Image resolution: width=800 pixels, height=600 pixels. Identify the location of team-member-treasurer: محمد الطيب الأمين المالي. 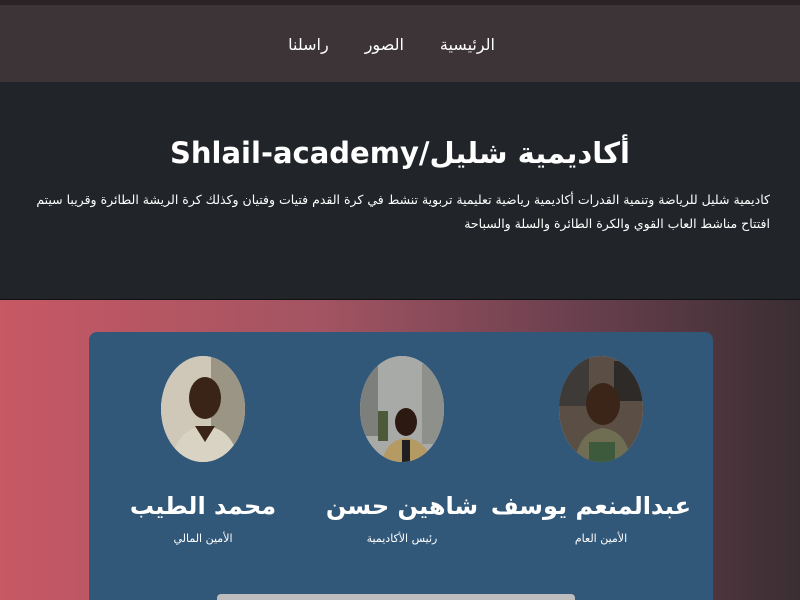
(203, 450).